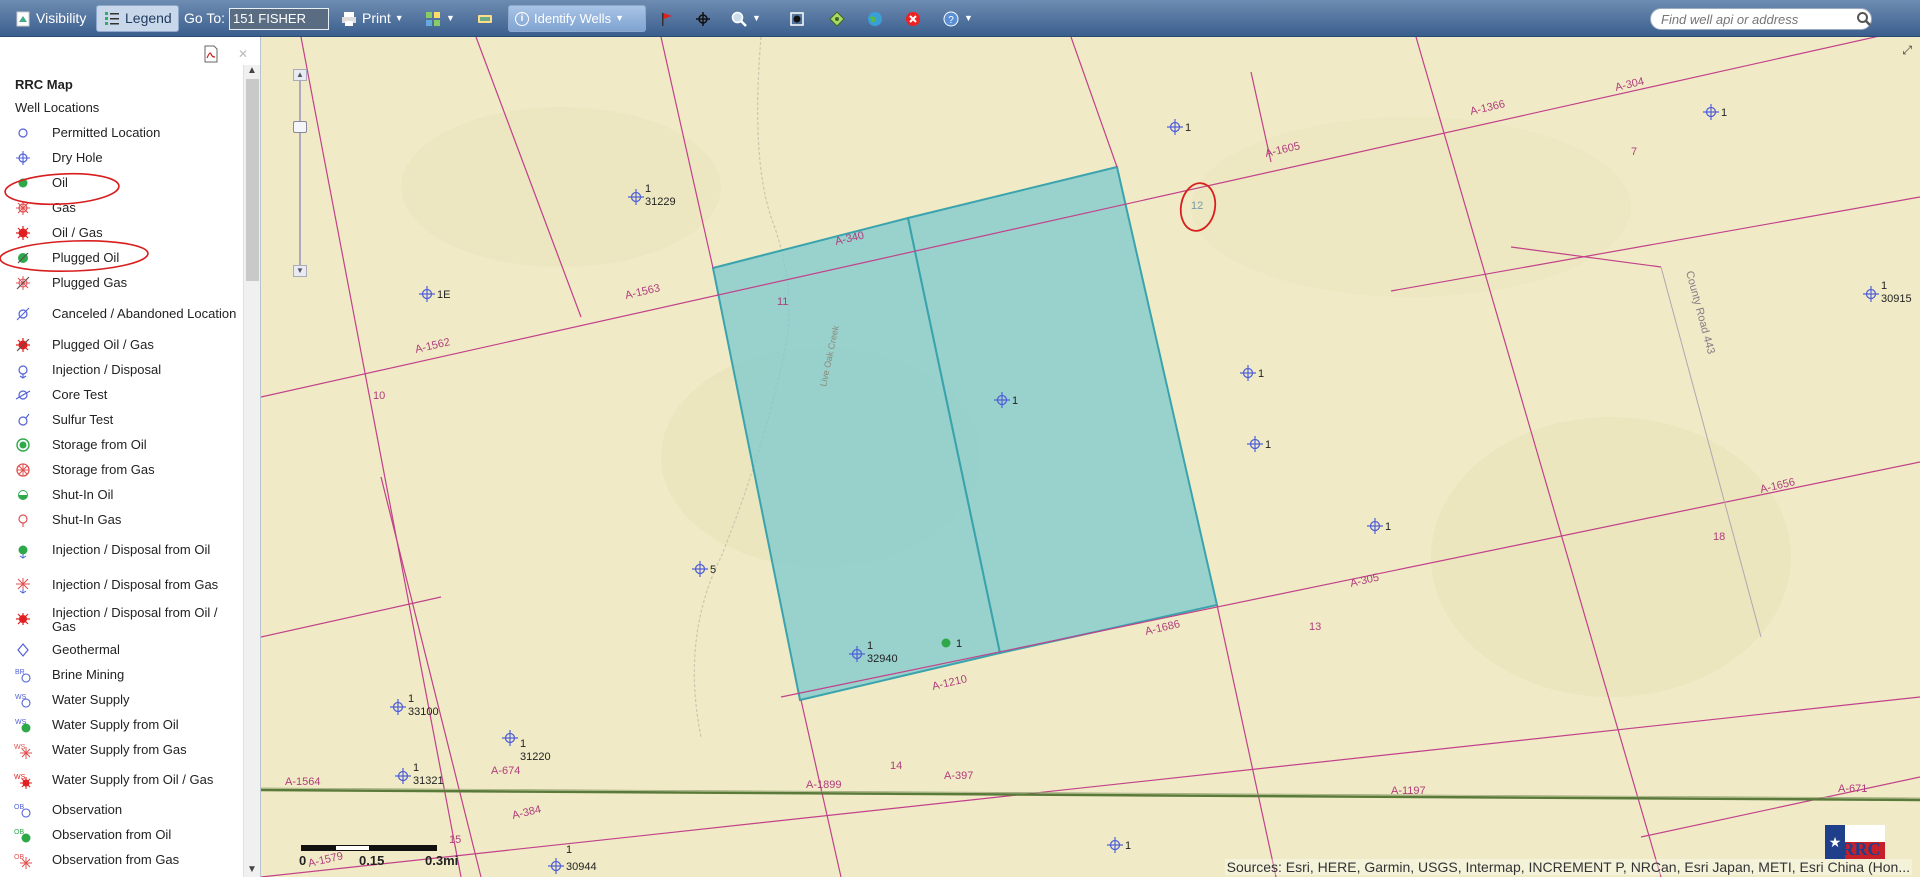 This screenshot has width=1920, height=877. Describe the element at coordinates (116, 859) in the screenshot. I see `legend-item-label: Observation from Gas` at that location.